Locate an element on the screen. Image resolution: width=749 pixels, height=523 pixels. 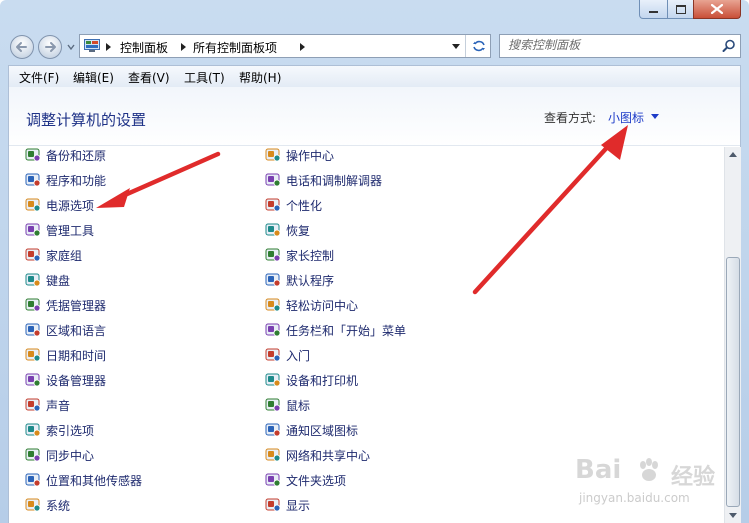
control-panel-item: 电话和调制解调器 is located at coordinates (323, 180).